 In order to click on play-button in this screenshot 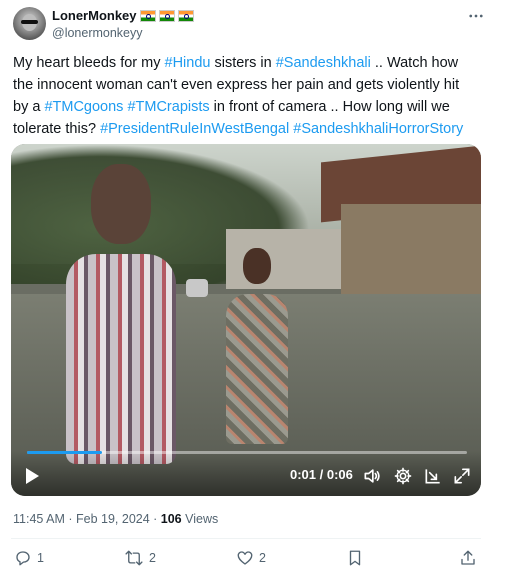, I will do `click(32, 476)`.